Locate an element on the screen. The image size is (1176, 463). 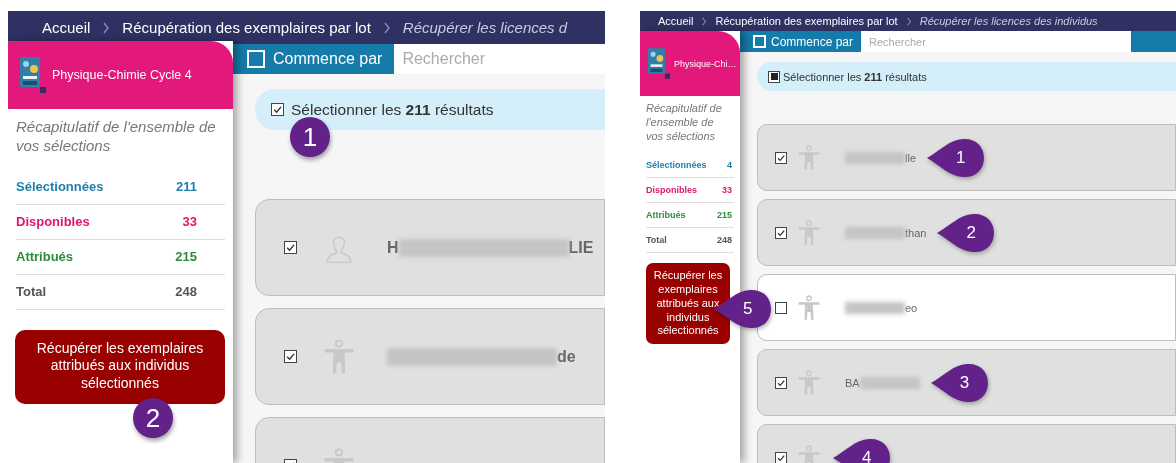
breadcrumb-link: Récupérer les licences d is located at coordinates (485, 27).